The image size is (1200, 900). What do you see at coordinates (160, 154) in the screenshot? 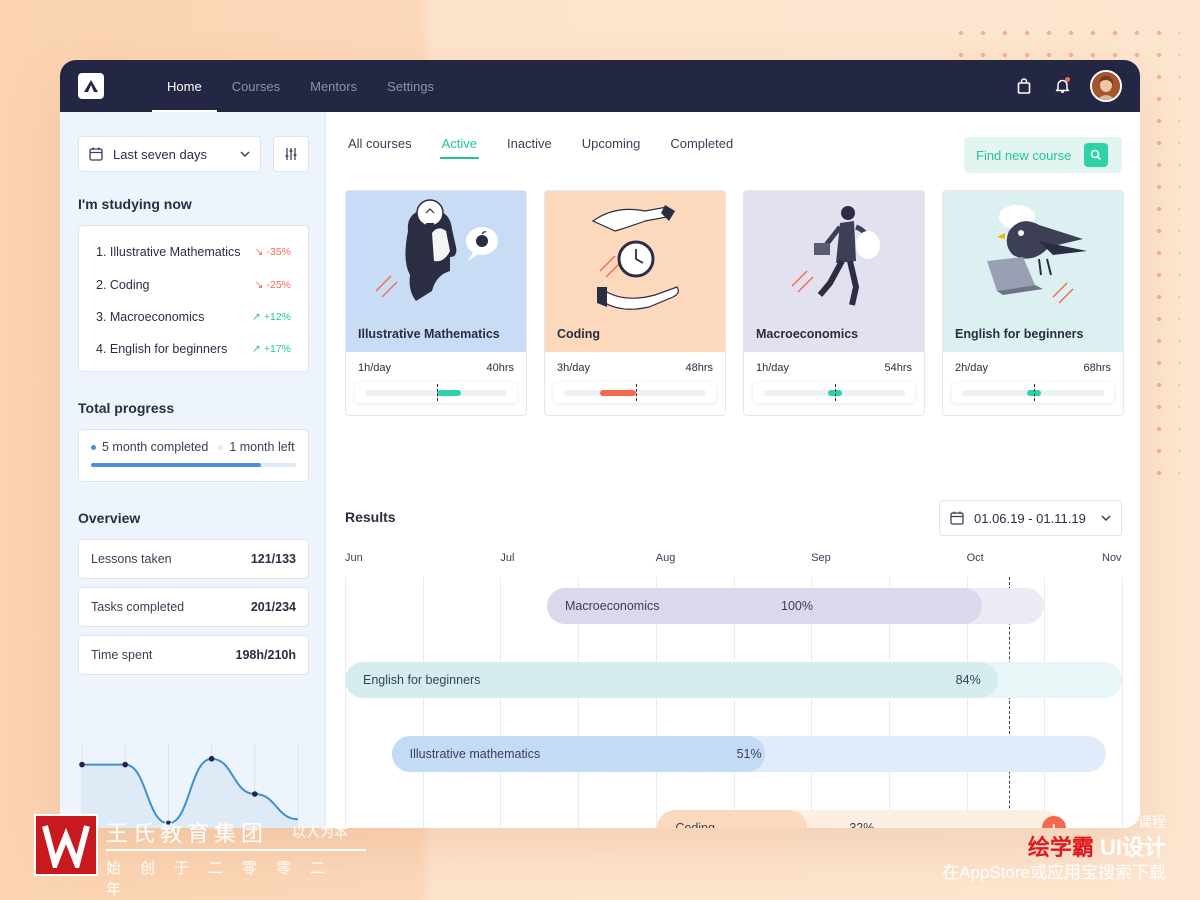
I see `date-range-label: Last seven days` at bounding box center [160, 154].